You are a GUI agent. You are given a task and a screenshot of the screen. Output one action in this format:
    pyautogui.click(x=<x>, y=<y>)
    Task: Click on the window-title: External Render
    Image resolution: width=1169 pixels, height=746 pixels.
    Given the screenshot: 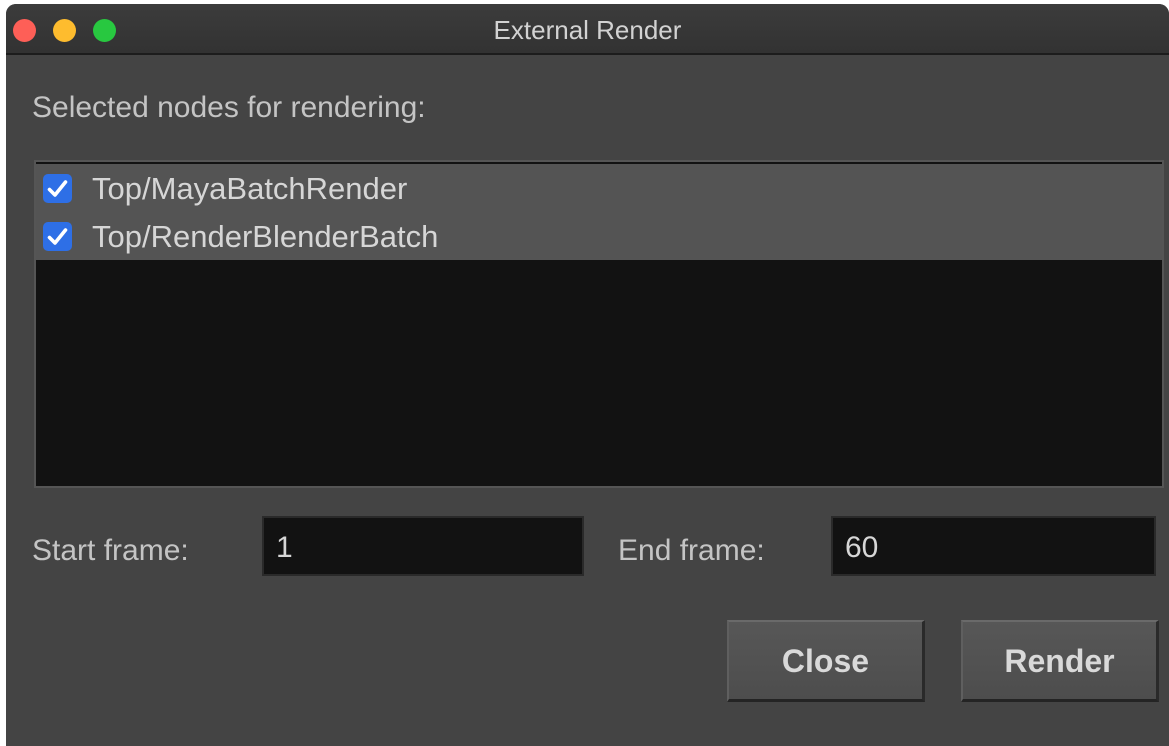 What is the action you would take?
    pyautogui.click(x=587, y=30)
    